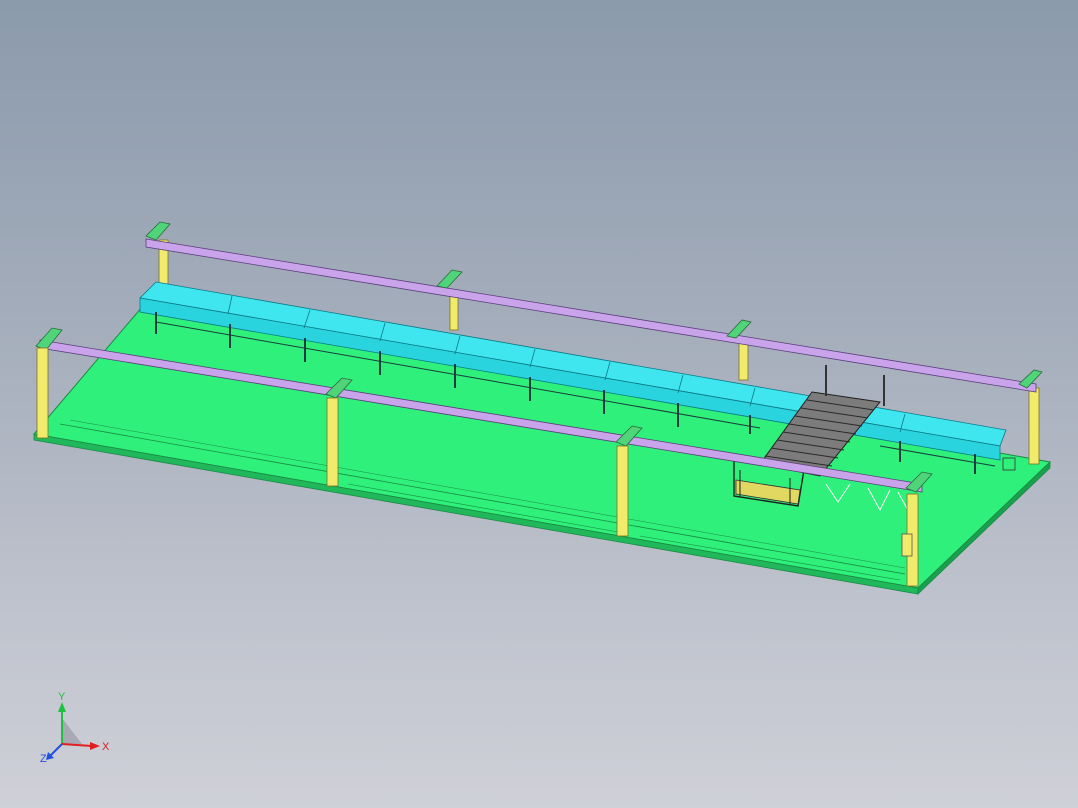 The width and height of the screenshot is (1078, 808). Describe the element at coordinates (1009, 464) in the screenshot. I see `control-box` at that location.